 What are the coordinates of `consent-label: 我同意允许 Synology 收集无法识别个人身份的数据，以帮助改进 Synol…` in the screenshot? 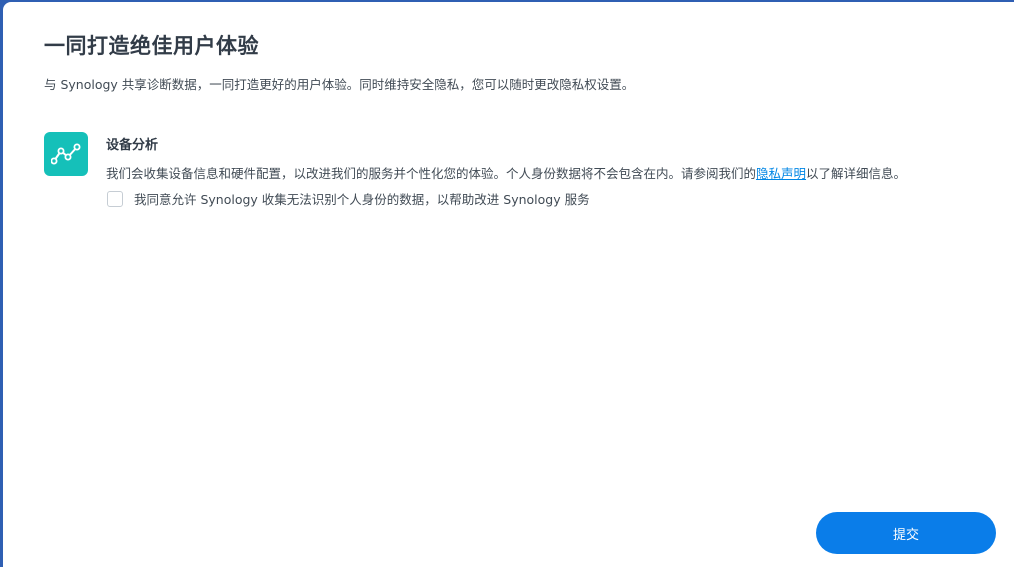 It's located at (362, 198).